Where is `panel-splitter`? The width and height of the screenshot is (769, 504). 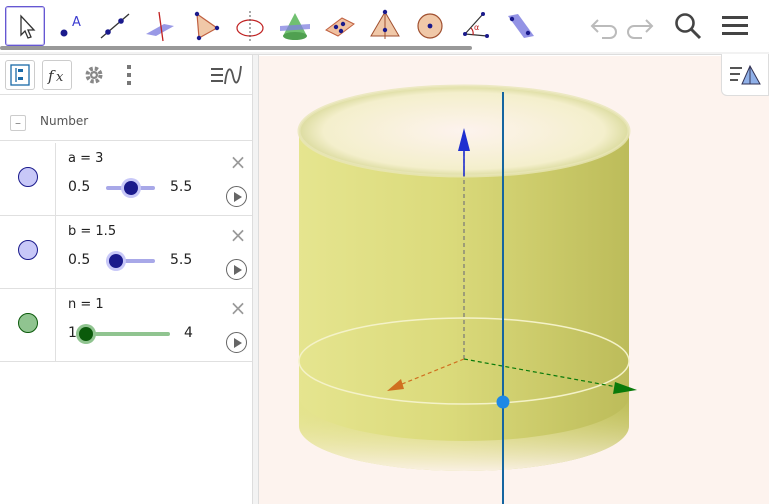 panel-splitter is located at coordinates (255, 279).